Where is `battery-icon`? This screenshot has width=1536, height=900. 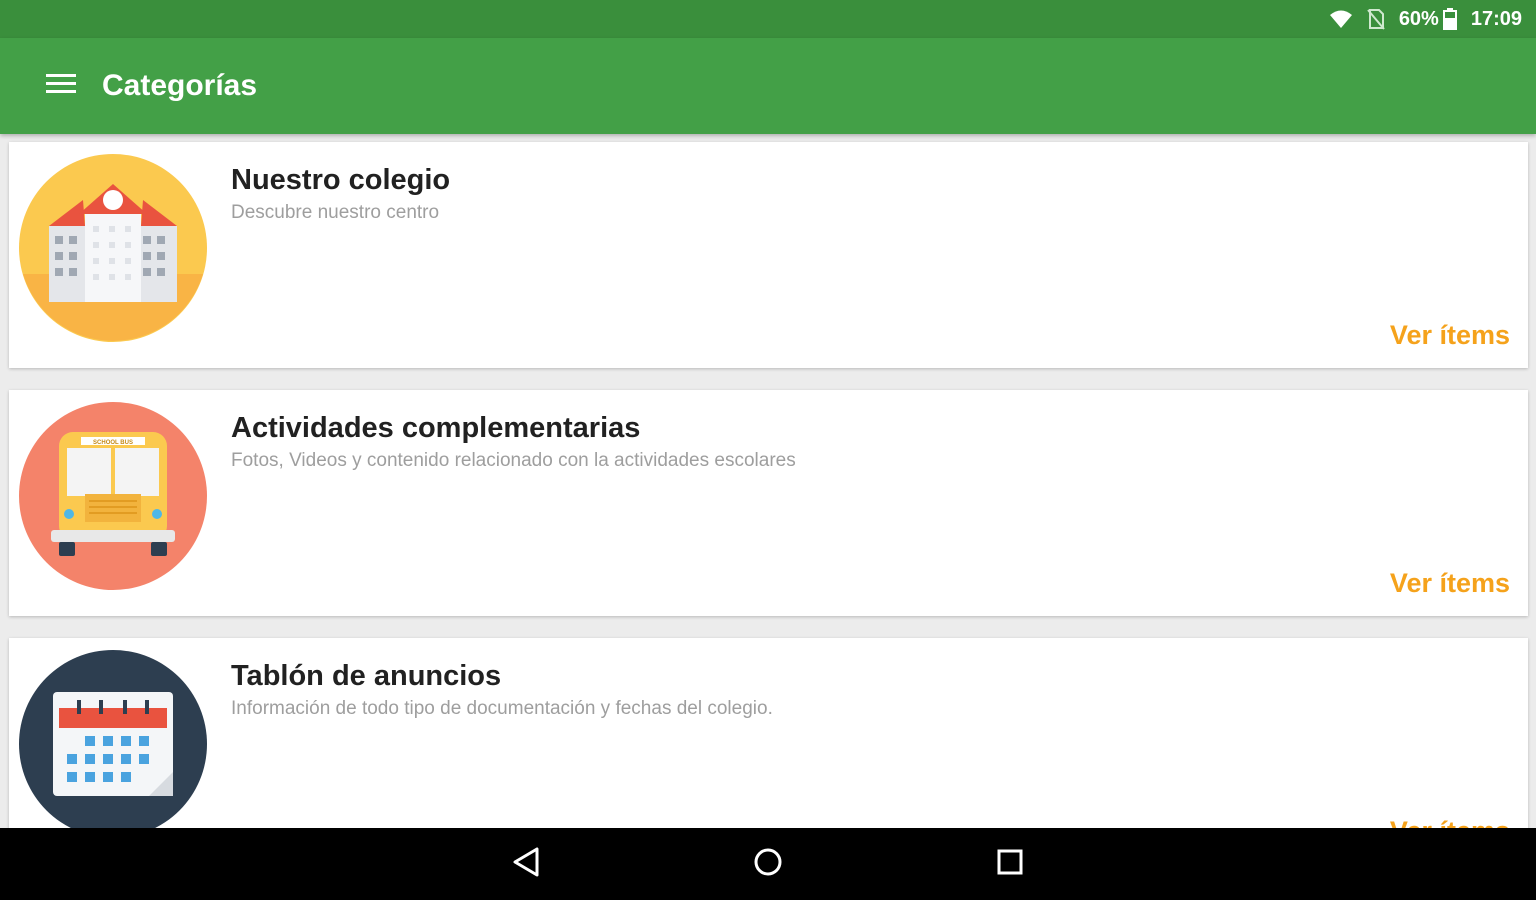 battery-icon is located at coordinates (1449, 19).